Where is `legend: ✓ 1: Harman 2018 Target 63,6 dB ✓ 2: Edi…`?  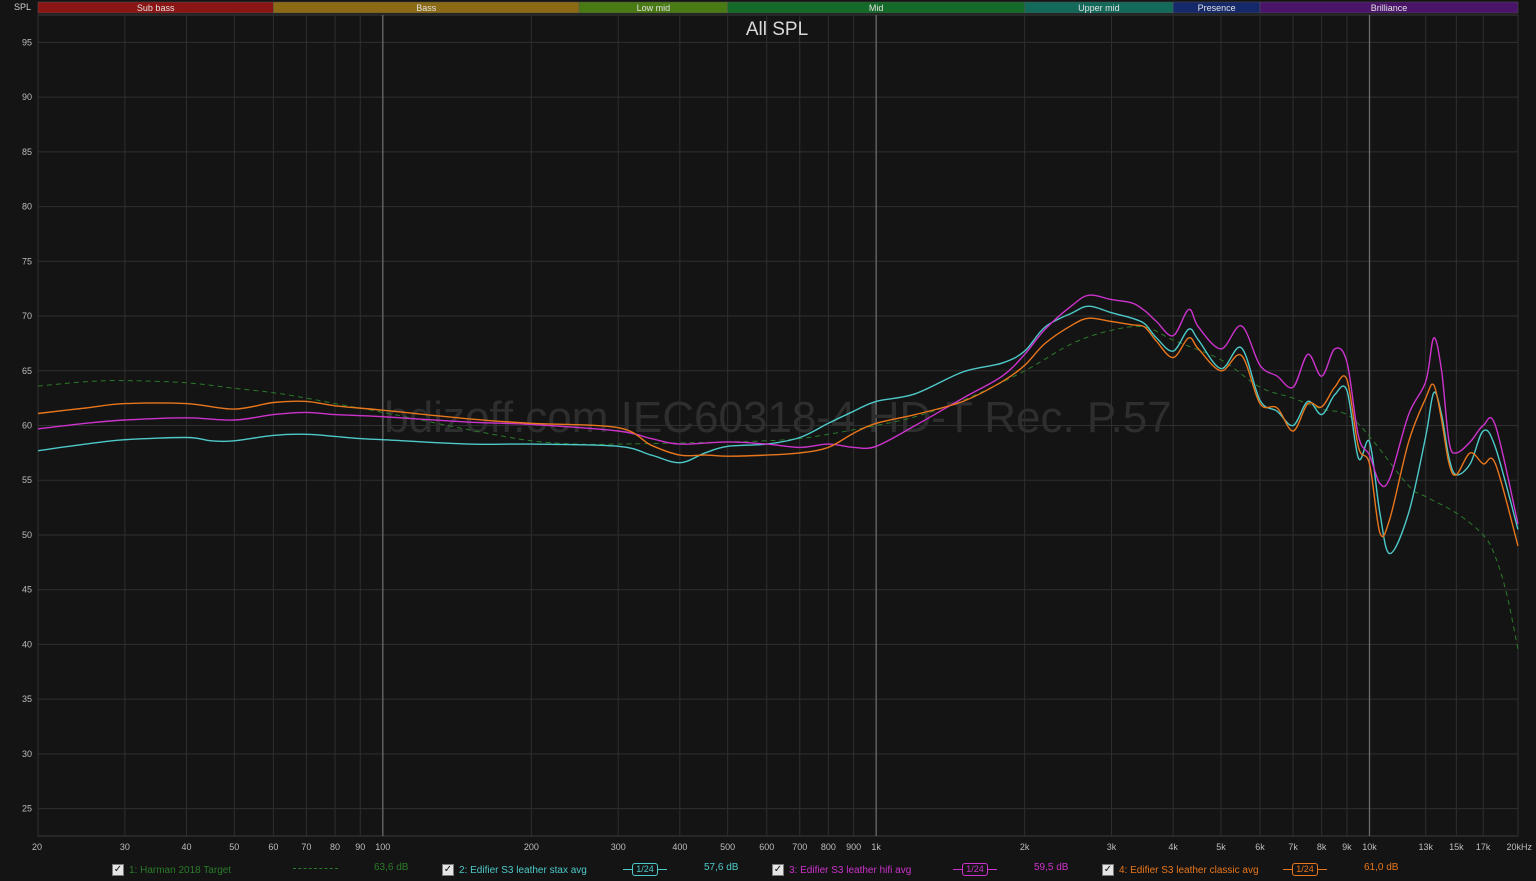
legend: ✓ 1: Harman 2018 Target 63,6 dB ✓ 2: Edi… is located at coordinates (768, 869).